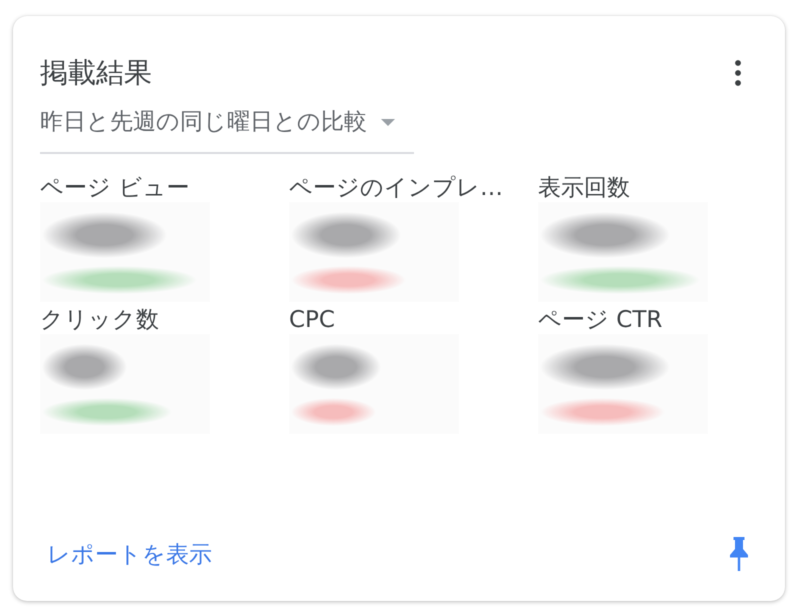  What do you see at coordinates (96, 73) in the screenshot?
I see `card-title: 掲載結果` at bounding box center [96, 73].